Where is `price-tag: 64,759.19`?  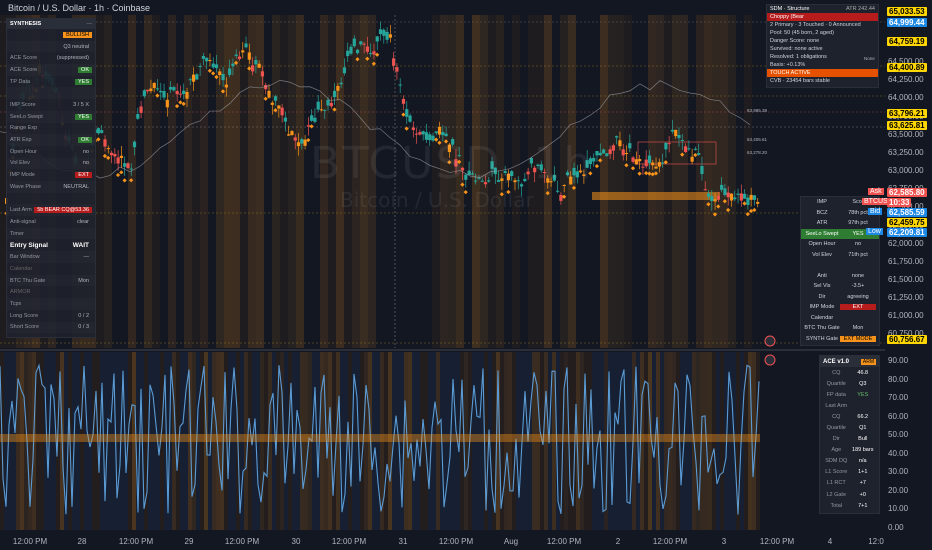 price-tag: 64,759.19 is located at coordinates (907, 41).